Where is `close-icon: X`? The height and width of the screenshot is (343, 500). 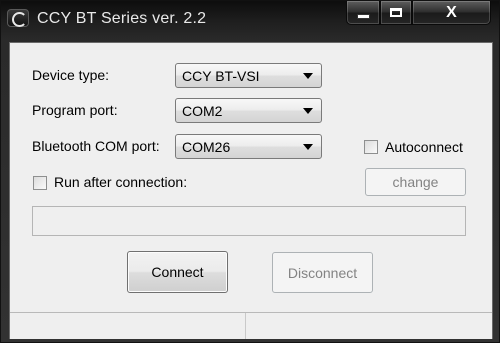 close-icon: X is located at coordinates (451, 12).